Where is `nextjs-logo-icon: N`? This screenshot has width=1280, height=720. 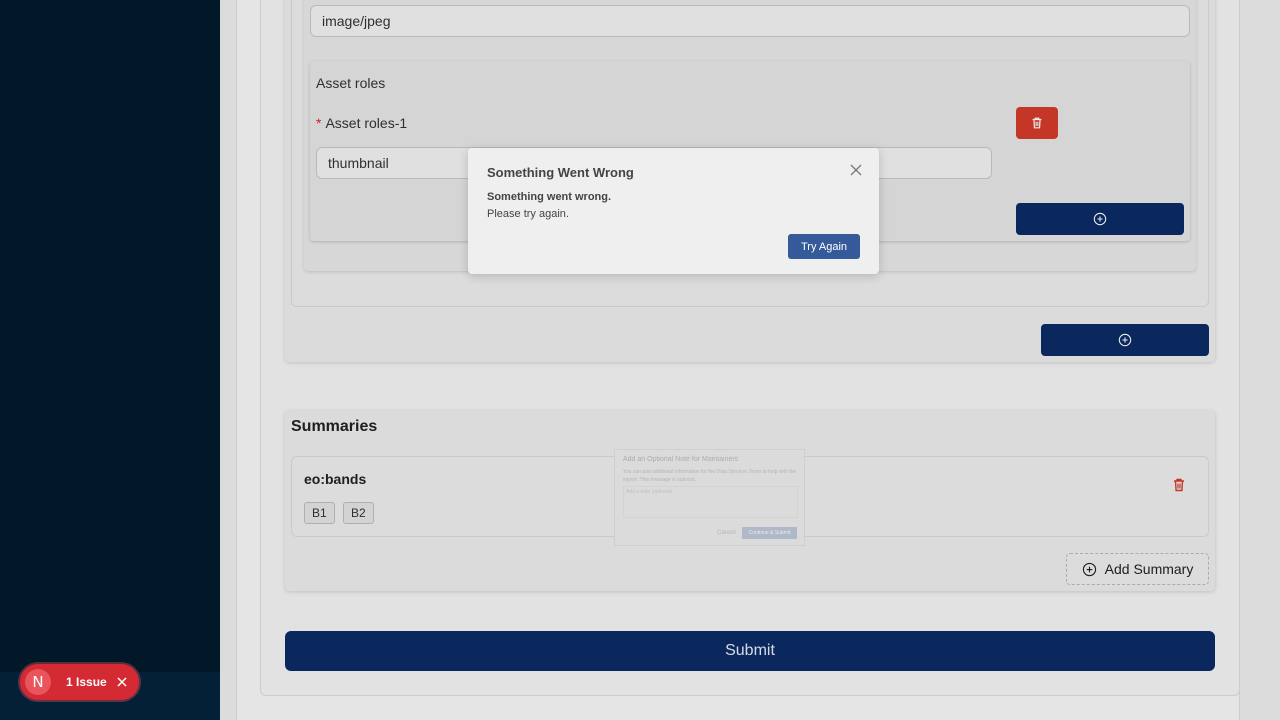 nextjs-logo-icon: N is located at coordinates (38, 682).